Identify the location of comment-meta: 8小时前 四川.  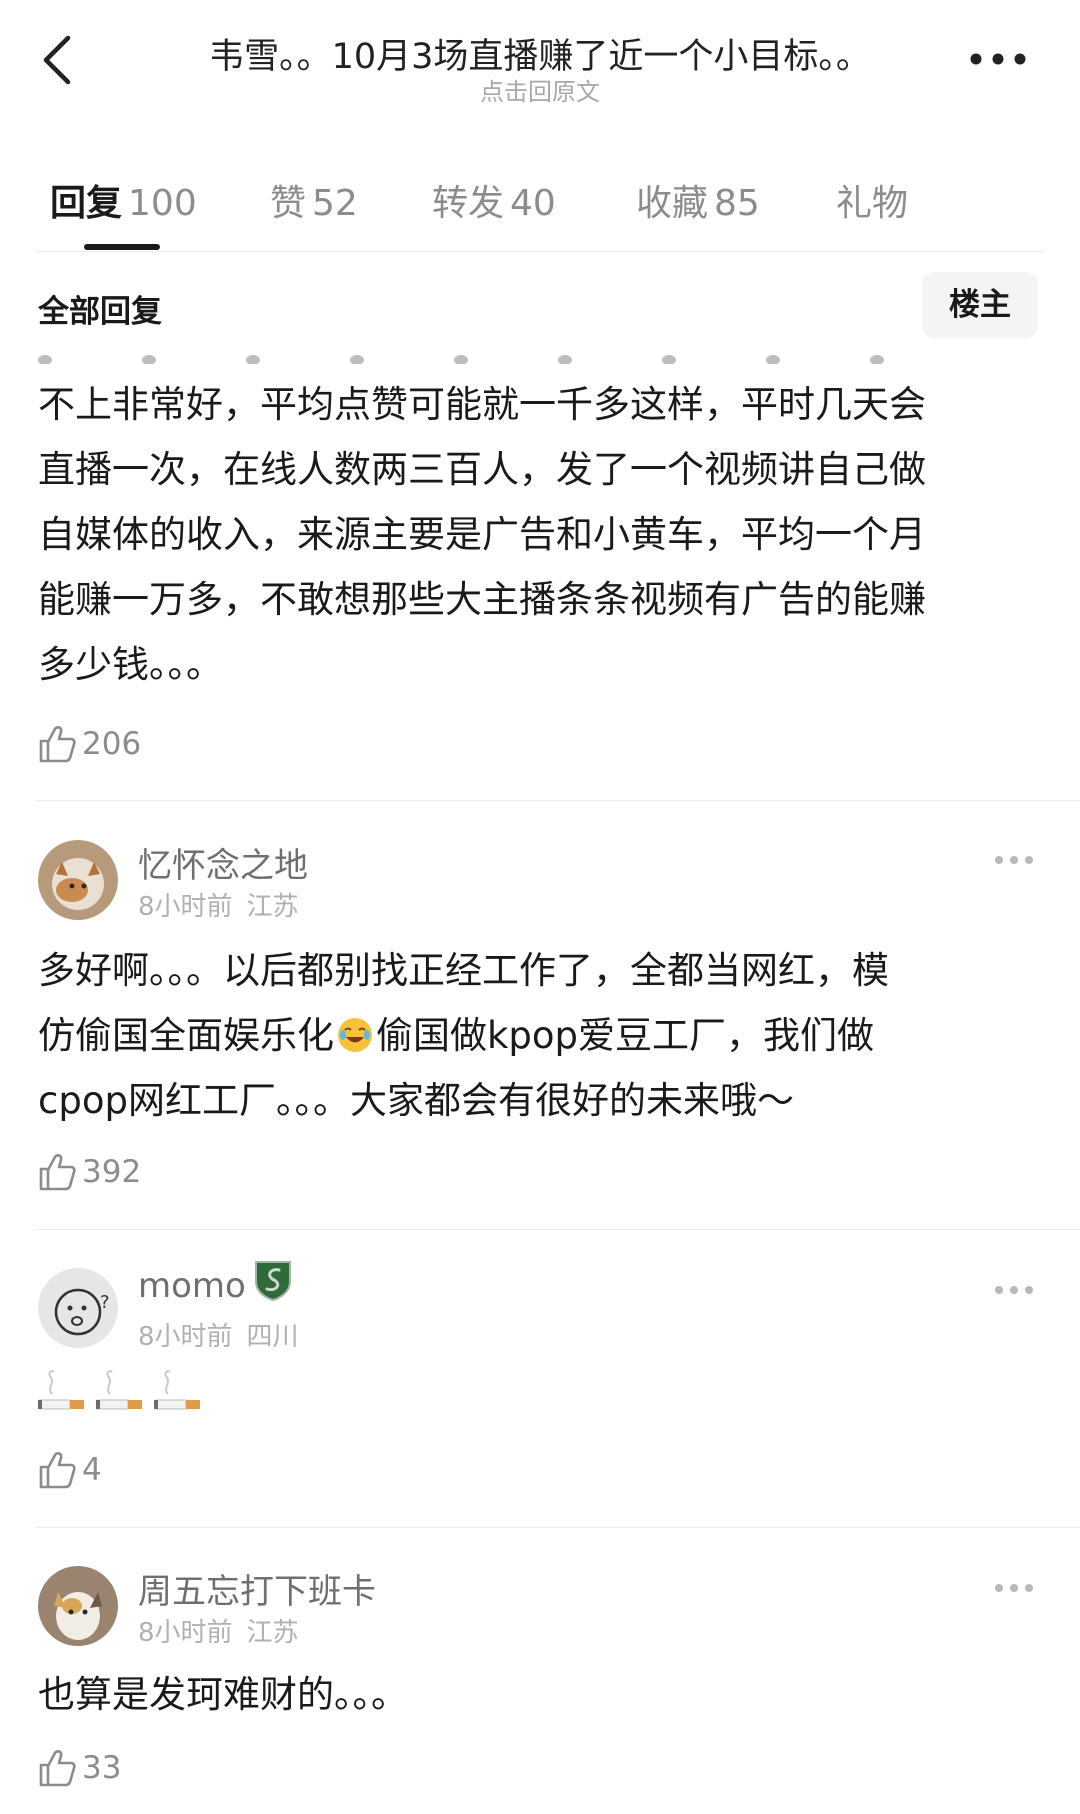
(218, 1334).